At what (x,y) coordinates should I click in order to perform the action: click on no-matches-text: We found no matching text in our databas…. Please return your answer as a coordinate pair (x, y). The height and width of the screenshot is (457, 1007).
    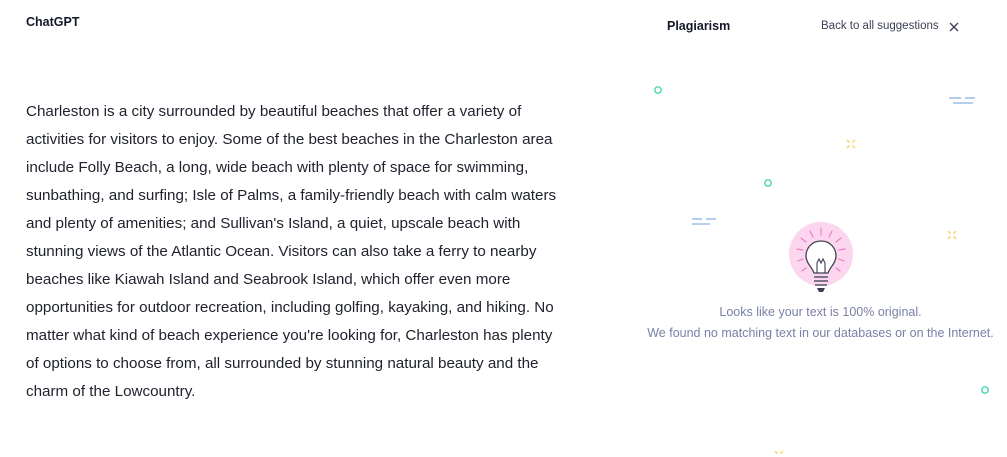
    Looking at the image, I should click on (820, 333).